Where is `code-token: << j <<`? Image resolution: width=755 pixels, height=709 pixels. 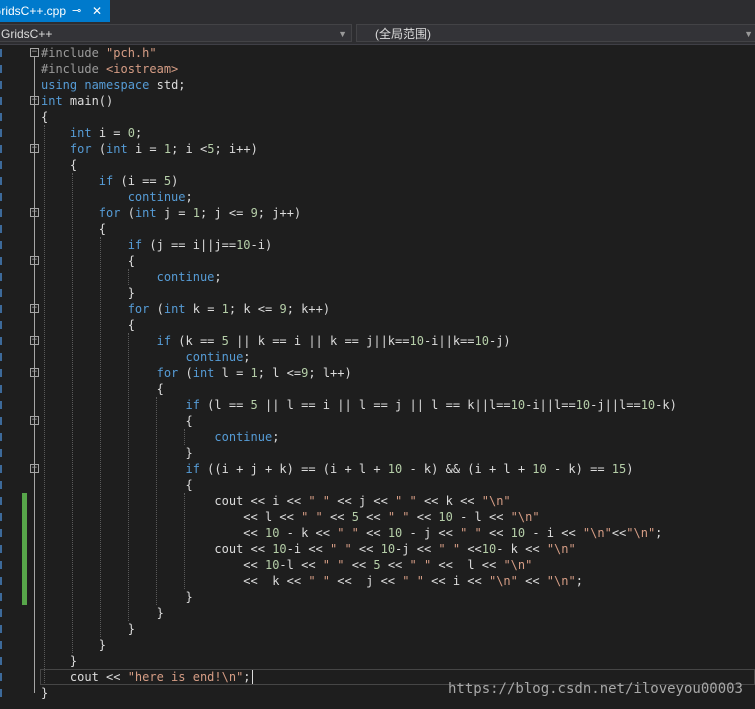 code-token: << j << is located at coordinates (363, 501).